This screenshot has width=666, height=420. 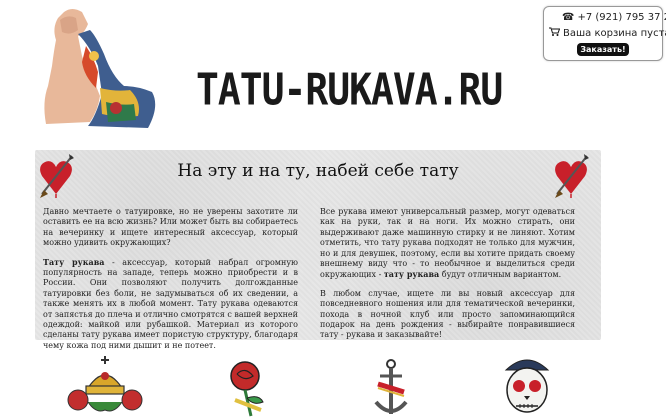 What do you see at coordinates (603, 49) in the screenshot?
I see `order-button: Заказать!` at bounding box center [603, 49].